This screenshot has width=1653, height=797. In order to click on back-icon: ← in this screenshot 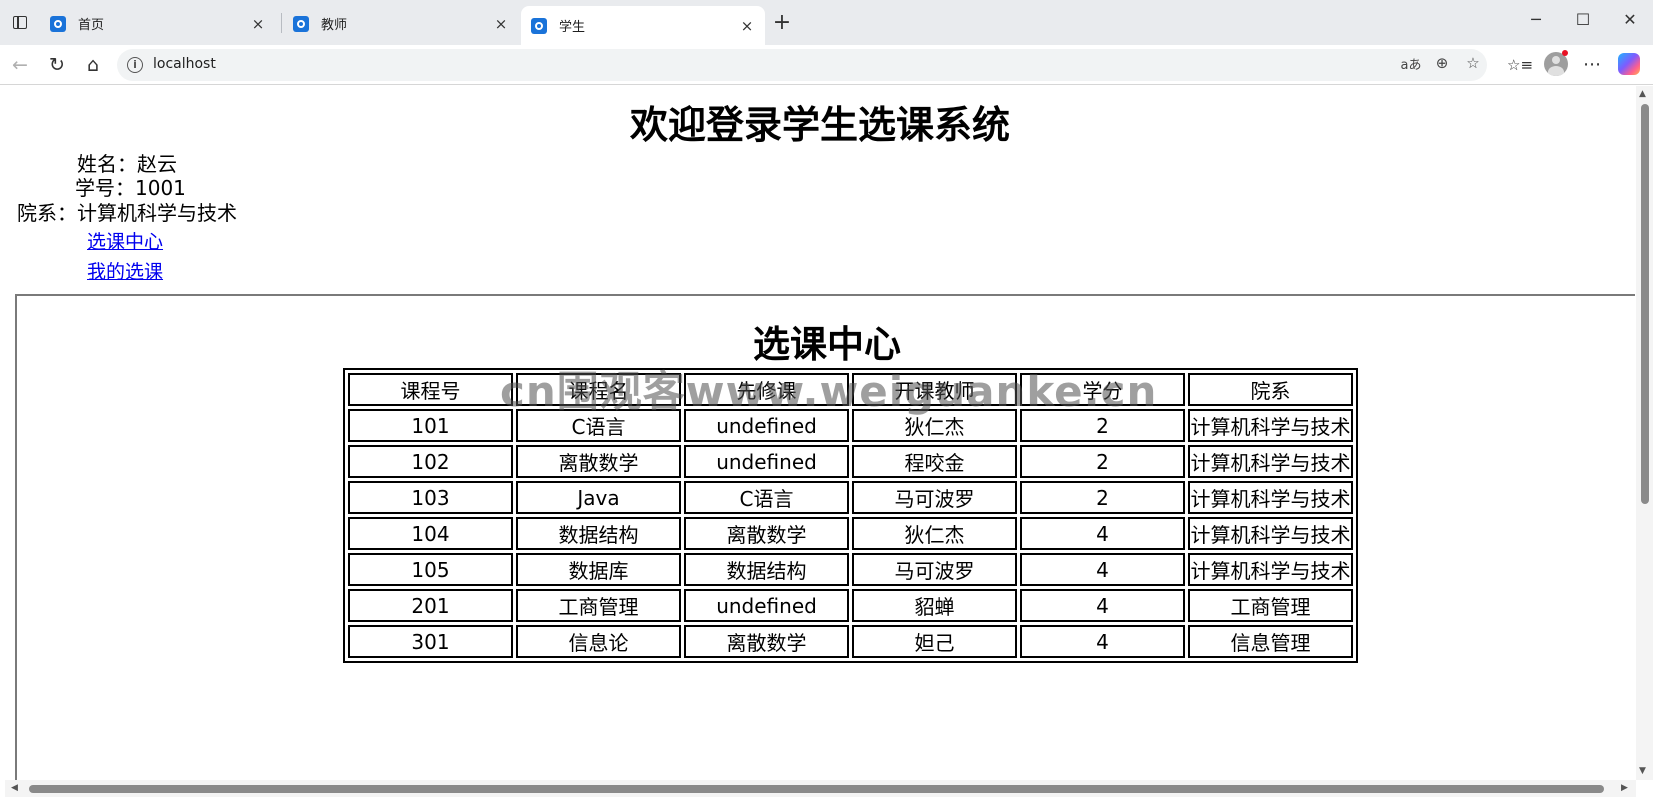, I will do `click(20, 65)`.